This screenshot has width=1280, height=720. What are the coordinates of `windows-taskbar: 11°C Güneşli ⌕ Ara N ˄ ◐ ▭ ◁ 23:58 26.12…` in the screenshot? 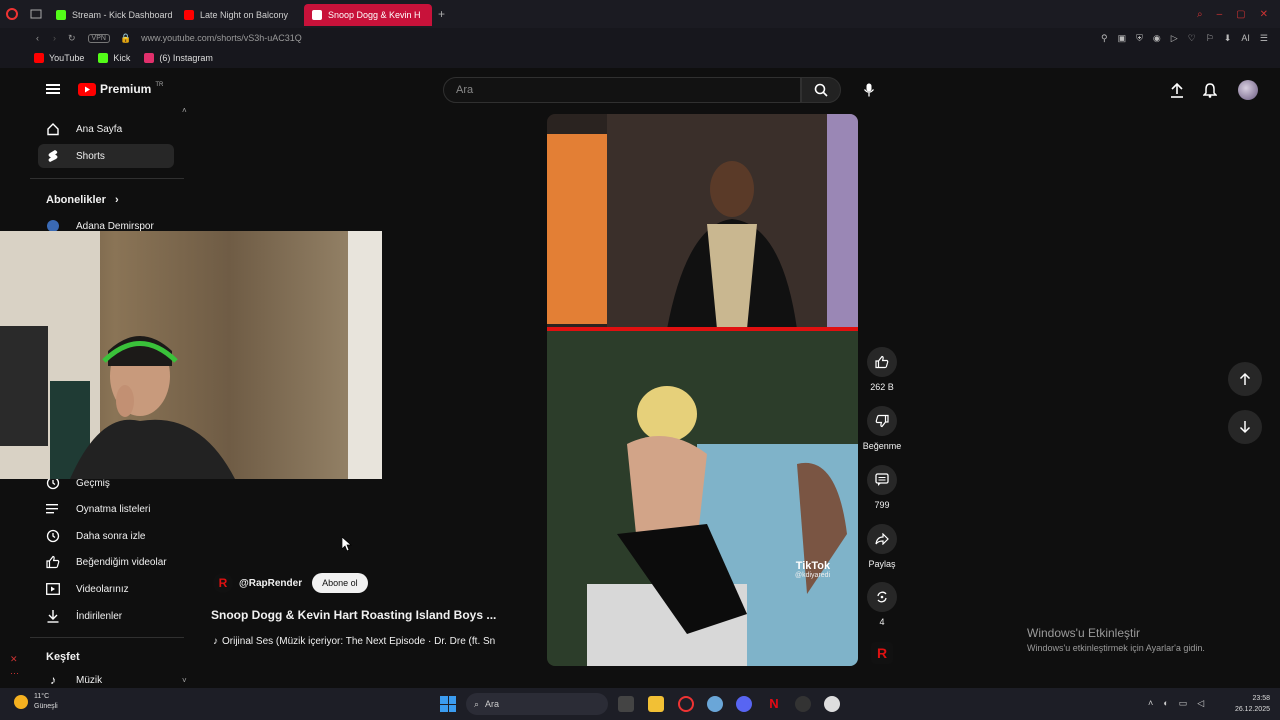 It's located at (640, 704).